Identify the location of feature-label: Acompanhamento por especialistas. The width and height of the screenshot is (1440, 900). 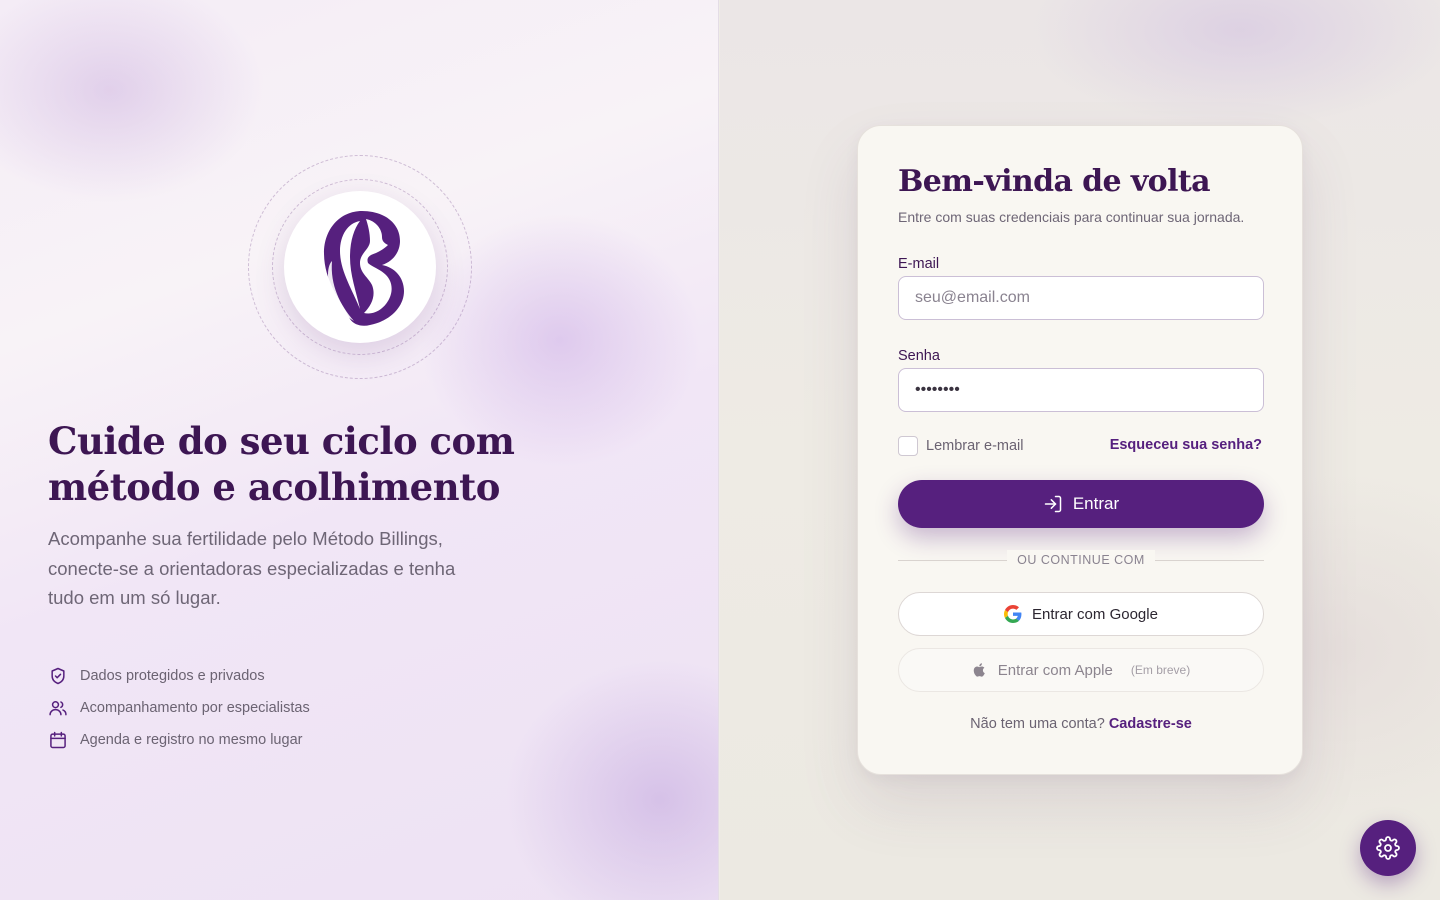
(195, 708).